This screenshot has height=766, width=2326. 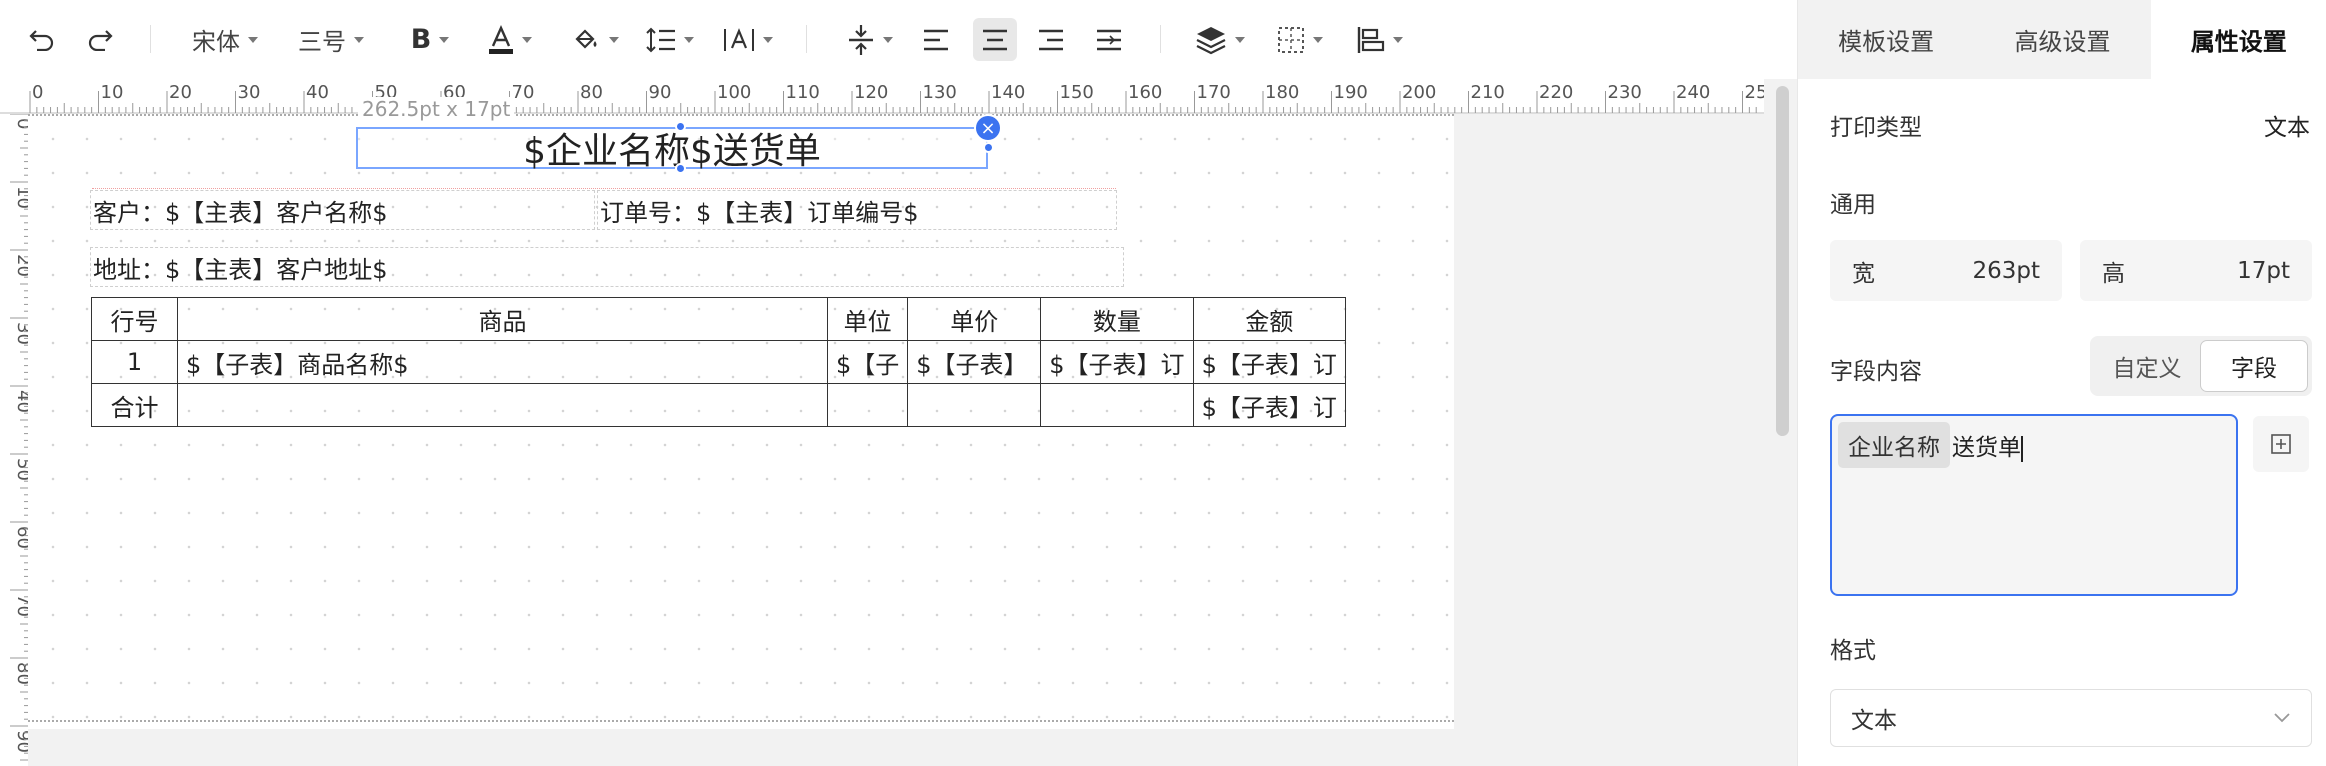 I want to click on align-left-button, so click(x=936, y=39).